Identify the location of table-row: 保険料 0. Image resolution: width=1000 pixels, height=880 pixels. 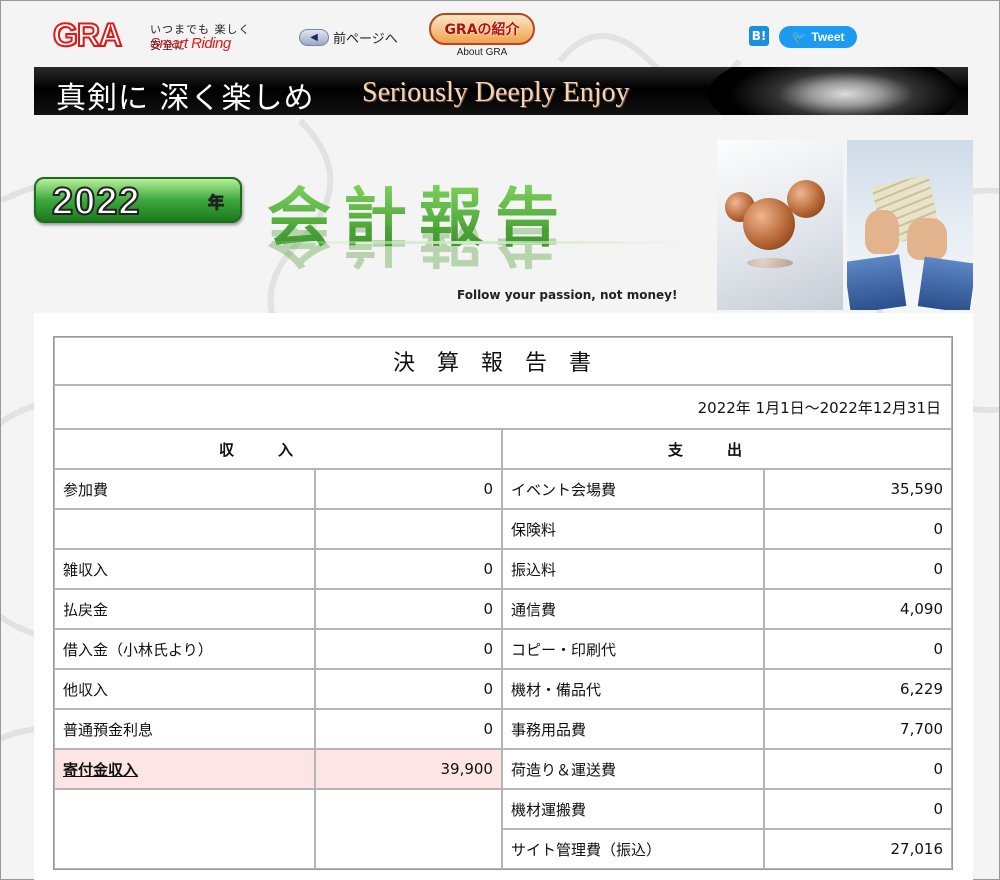
(503, 529).